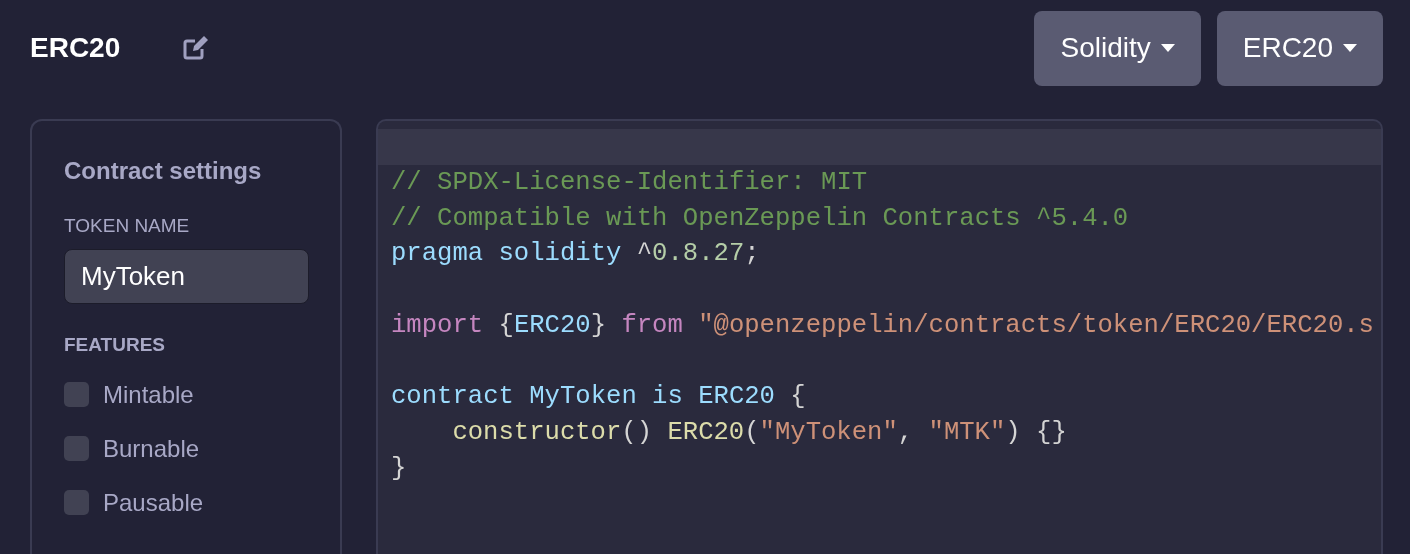 The width and height of the screenshot is (1410, 554). Describe the element at coordinates (196, 48) in the screenshot. I see `edit-icon` at that location.